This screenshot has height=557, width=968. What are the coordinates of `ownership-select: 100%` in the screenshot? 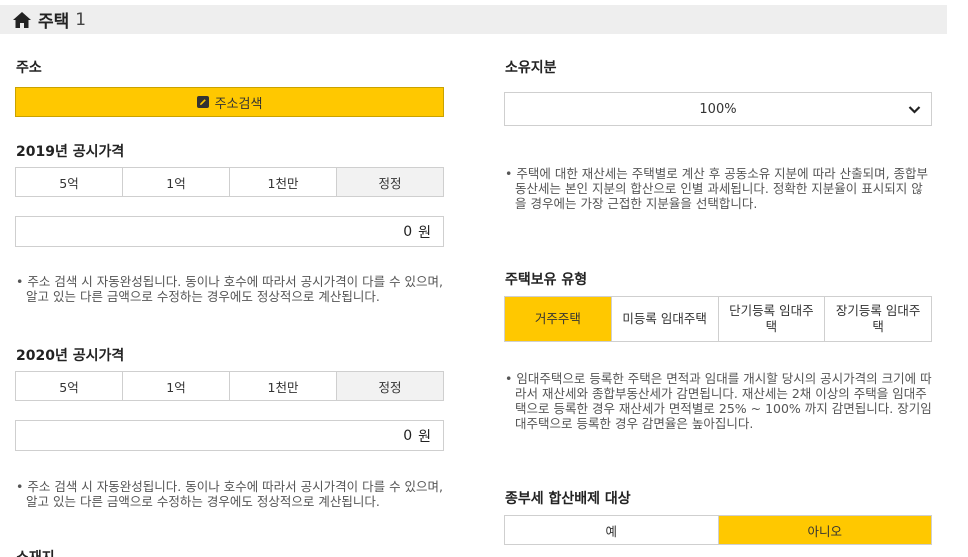 It's located at (718, 109).